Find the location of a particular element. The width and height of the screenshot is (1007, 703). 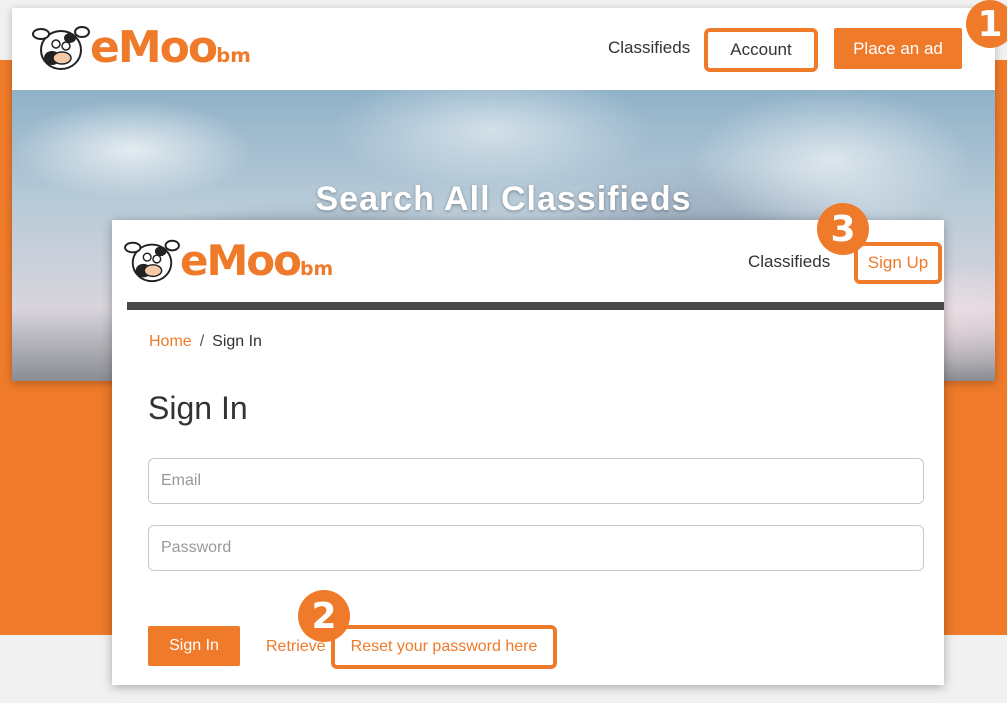

breadcrumb-current: Sign In is located at coordinates (237, 341).